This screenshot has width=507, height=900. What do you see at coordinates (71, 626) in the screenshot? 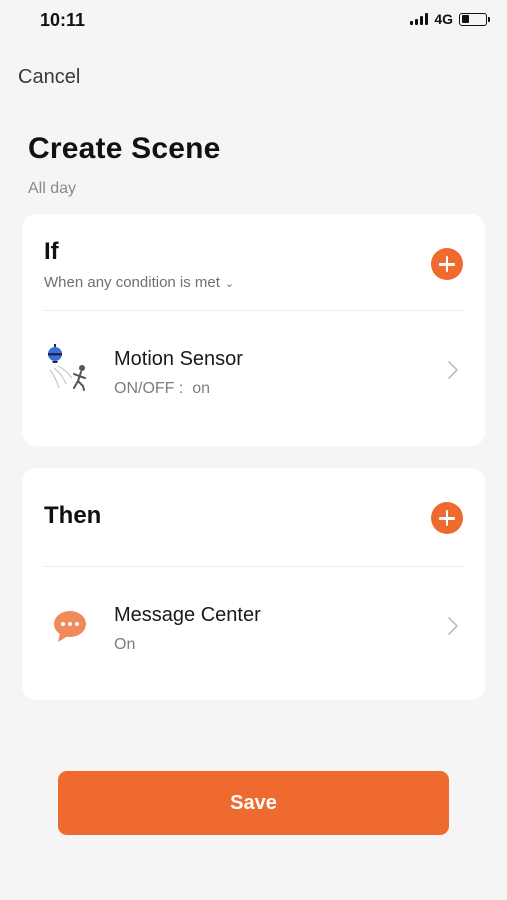
I see `message-bubble-icon` at bounding box center [71, 626].